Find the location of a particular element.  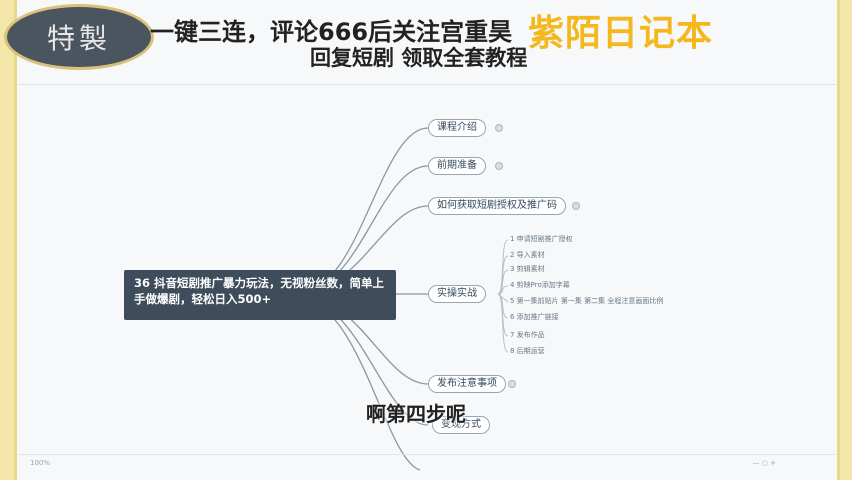

branch-preparation: 前期准备 is located at coordinates (457, 166).